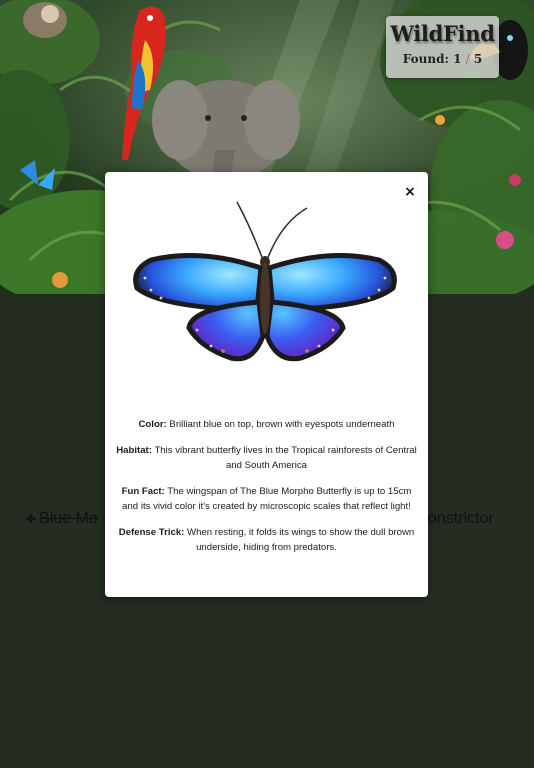 The height and width of the screenshot is (768, 534). What do you see at coordinates (68, 518) in the screenshot?
I see `checklist-item-label: Blue Mo` at bounding box center [68, 518].